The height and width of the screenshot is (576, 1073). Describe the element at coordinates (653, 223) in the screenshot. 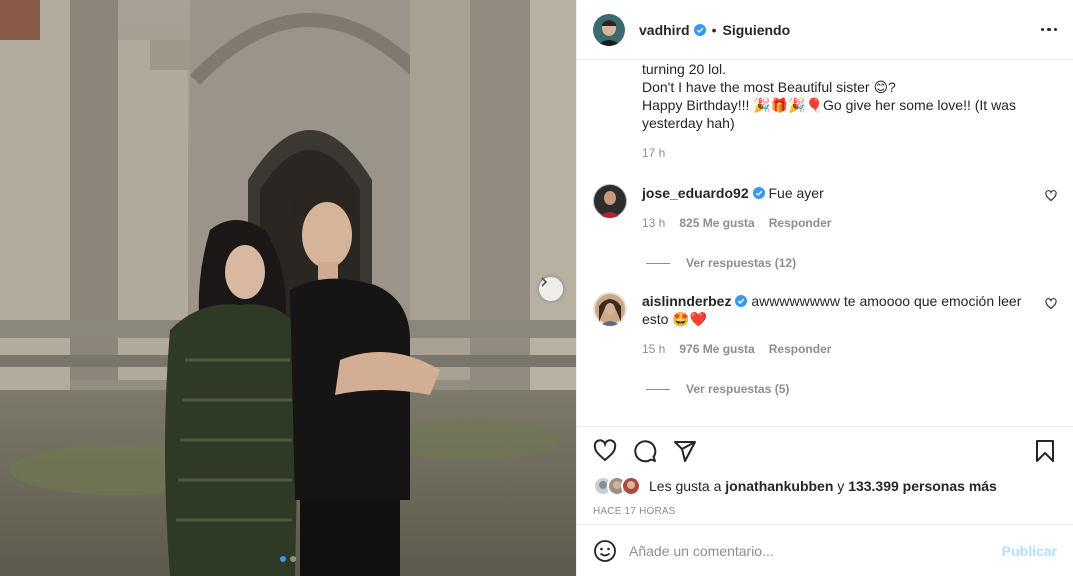

I see `comment-time: 13 h` at that location.